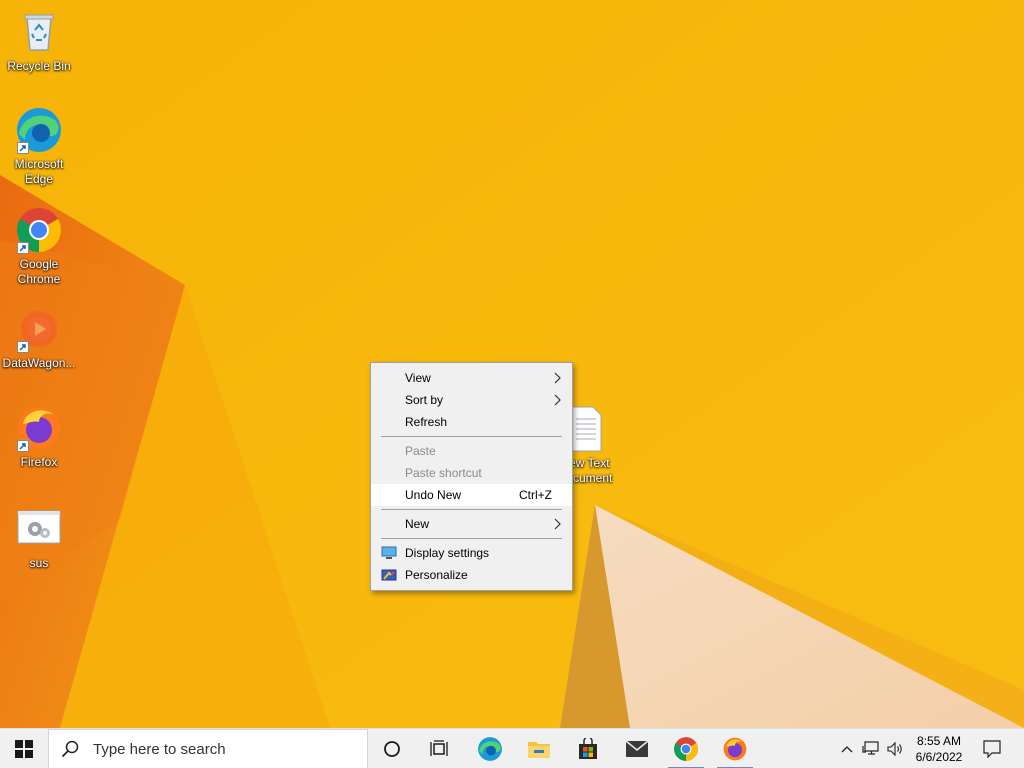 The width and height of the screenshot is (1024, 768). What do you see at coordinates (471, 451) in the screenshot?
I see `menu-item-paste: Paste` at bounding box center [471, 451].